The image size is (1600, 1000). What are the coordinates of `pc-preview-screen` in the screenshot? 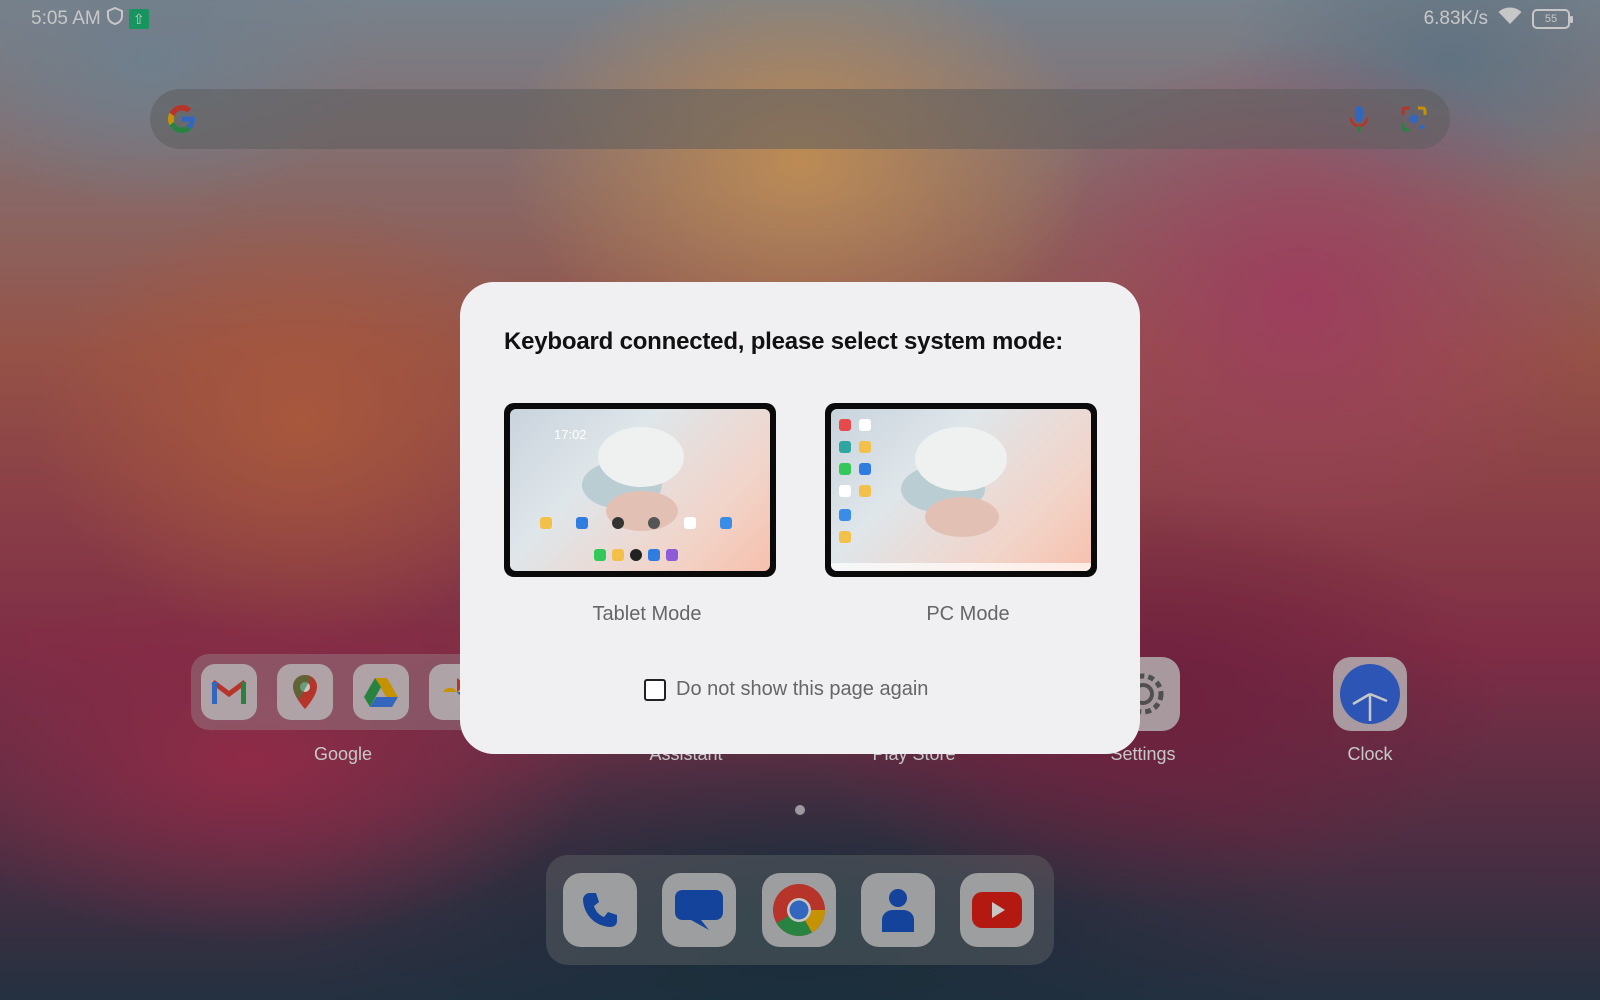 It's located at (961, 490).